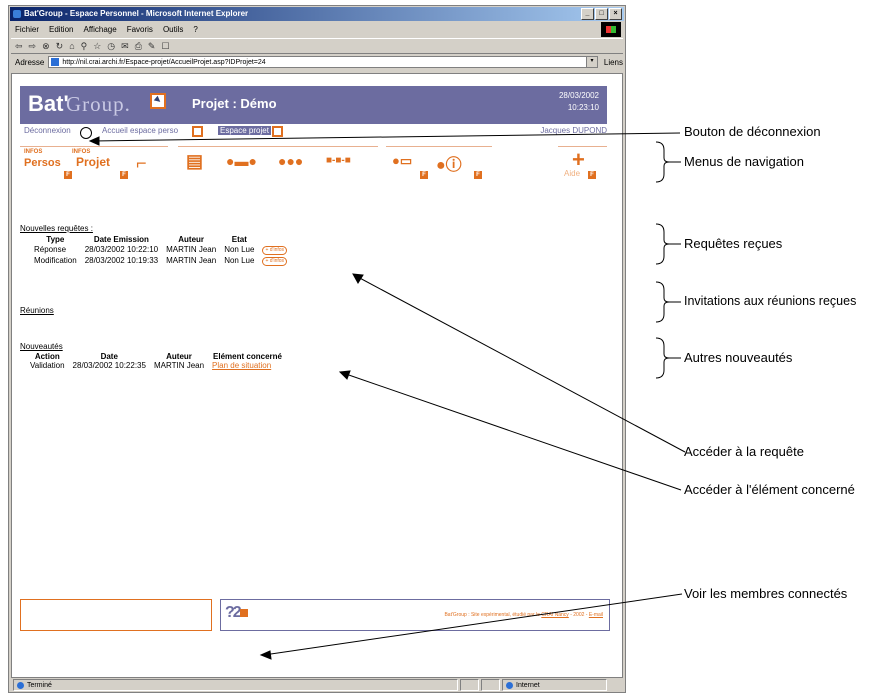 The height and width of the screenshot is (693, 895). What do you see at coordinates (770, 301) in the screenshot?
I see `annotation-meetings: Invitations aux réunions reçues` at bounding box center [770, 301].